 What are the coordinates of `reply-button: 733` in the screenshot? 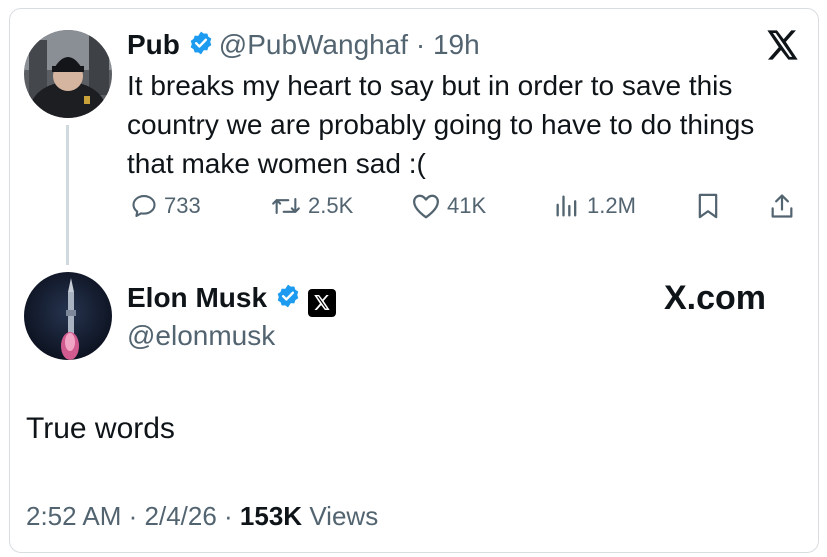 It's located at (165, 206).